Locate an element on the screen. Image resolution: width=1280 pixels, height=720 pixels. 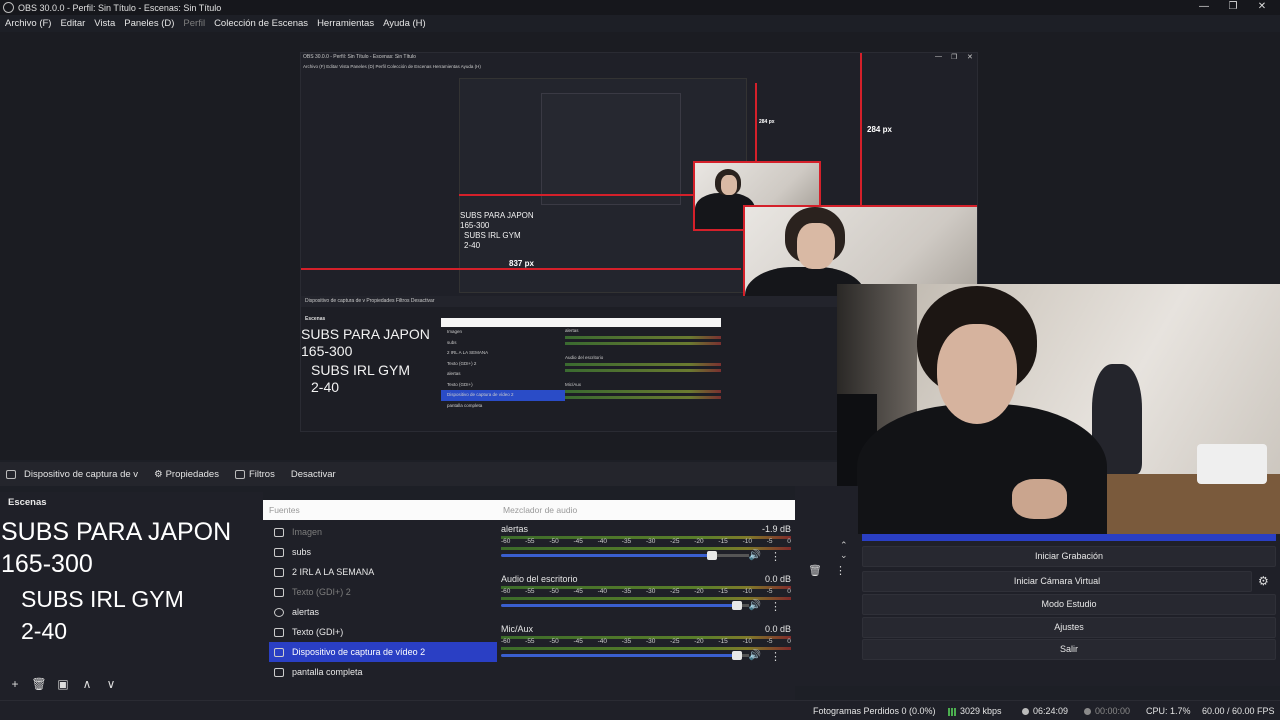
settings-button: Ajustes is located at coordinates (1069, 627).